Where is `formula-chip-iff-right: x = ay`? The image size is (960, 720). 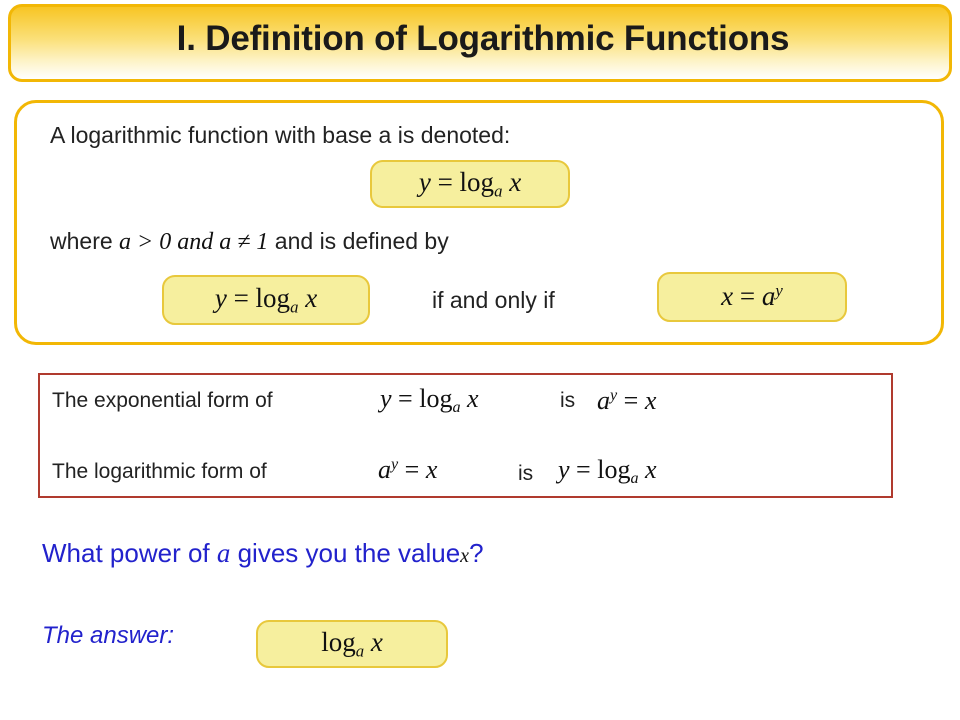
formula-chip-iff-right: x = ay is located at coordinates (752, 297).